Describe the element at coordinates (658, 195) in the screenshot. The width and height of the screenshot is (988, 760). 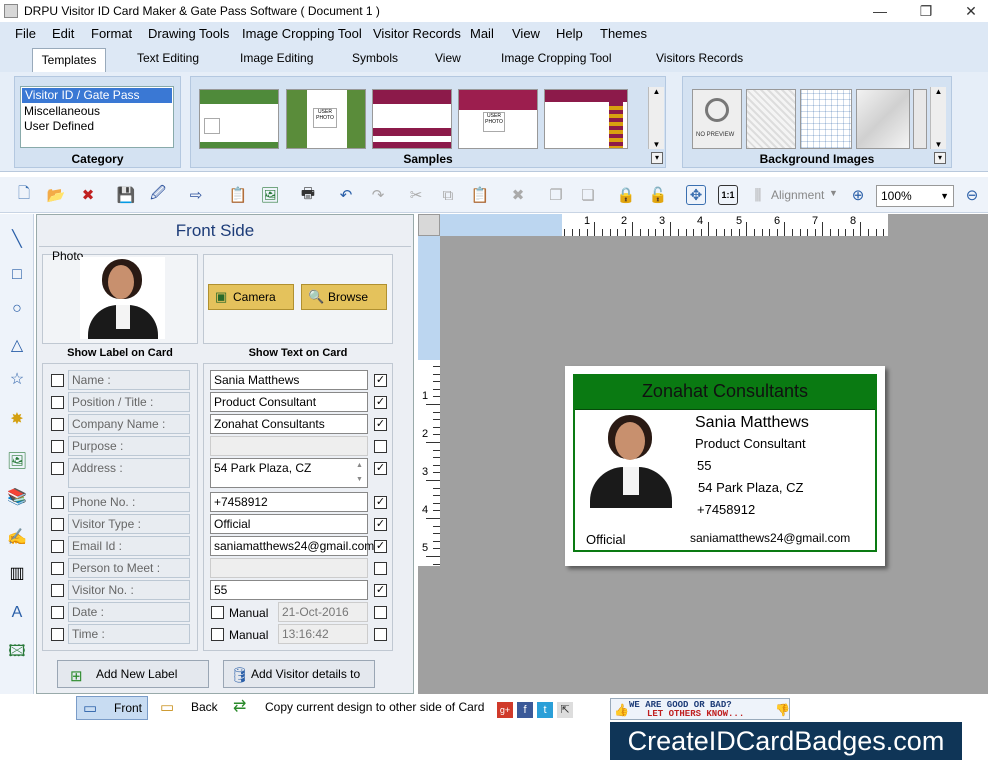
I see `unlock-icon: 🔓` at that location.